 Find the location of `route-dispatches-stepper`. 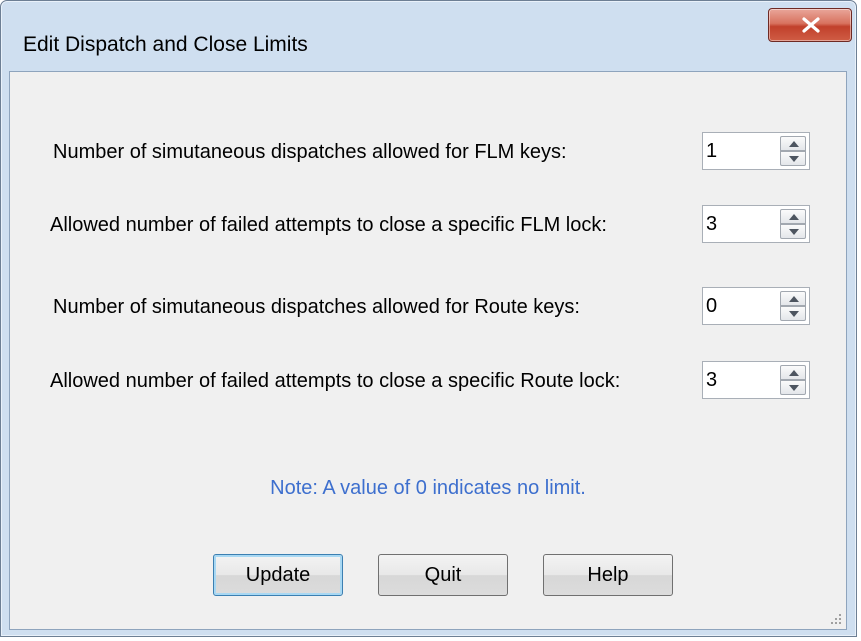

route-dispatches-stepper is located at coordinates (756, 306).